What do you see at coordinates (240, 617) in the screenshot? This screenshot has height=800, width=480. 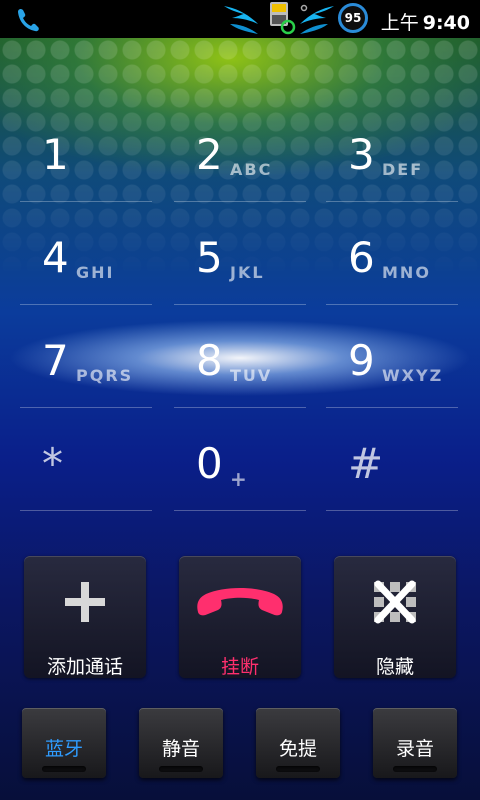 I see `hang-up-button: 挂断` at bounding box center [240, 617].